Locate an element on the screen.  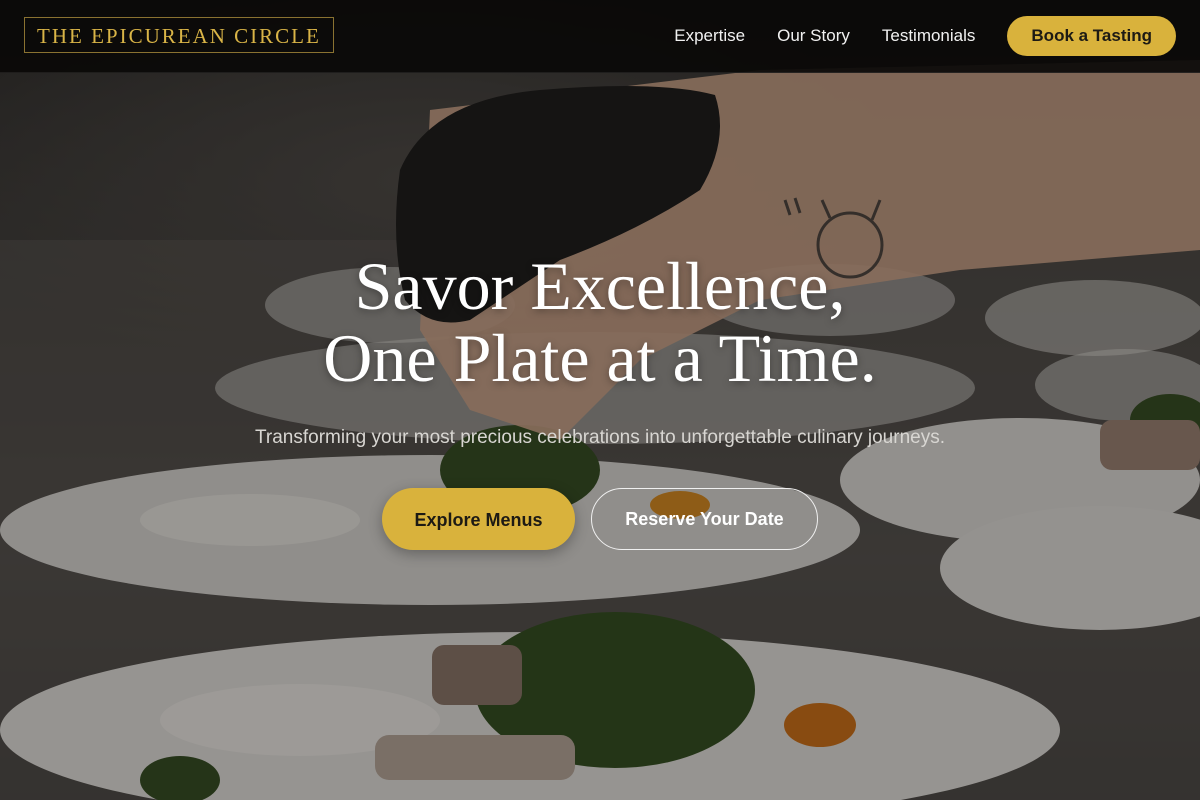
reserve-your-date-button: Reserve Your Date is located at coordinates (704, 519).